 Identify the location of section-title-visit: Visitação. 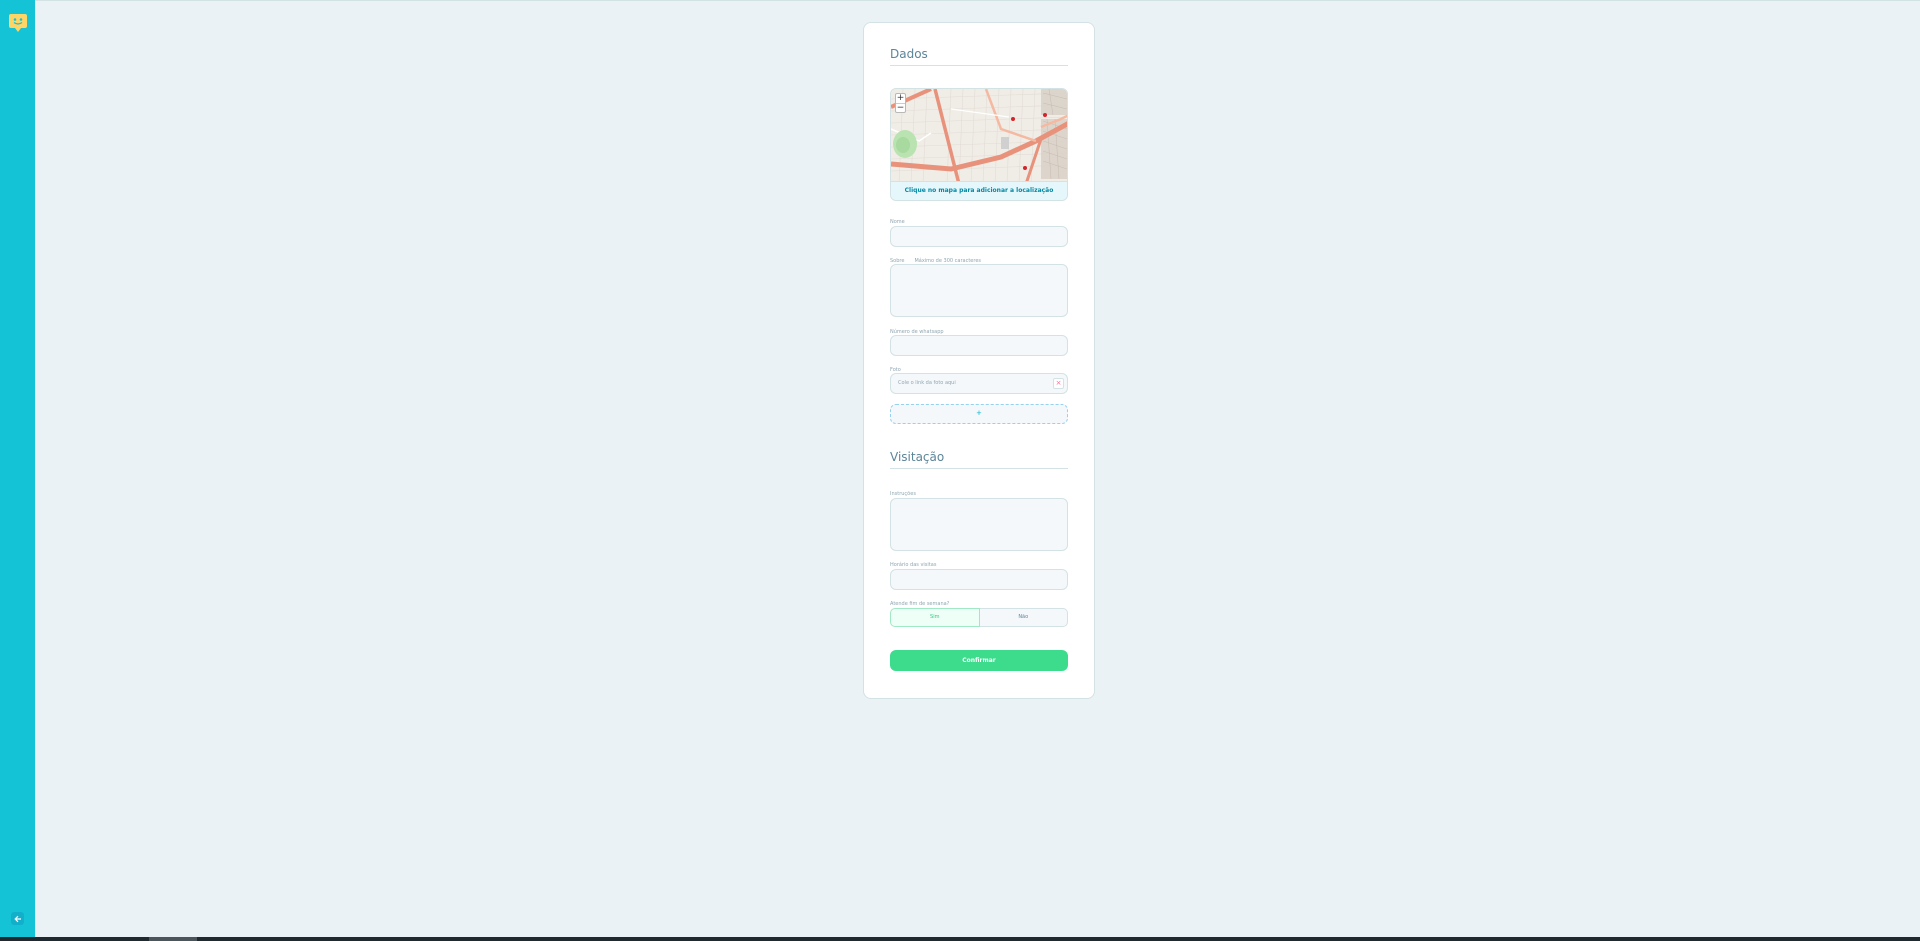
(979, 460).